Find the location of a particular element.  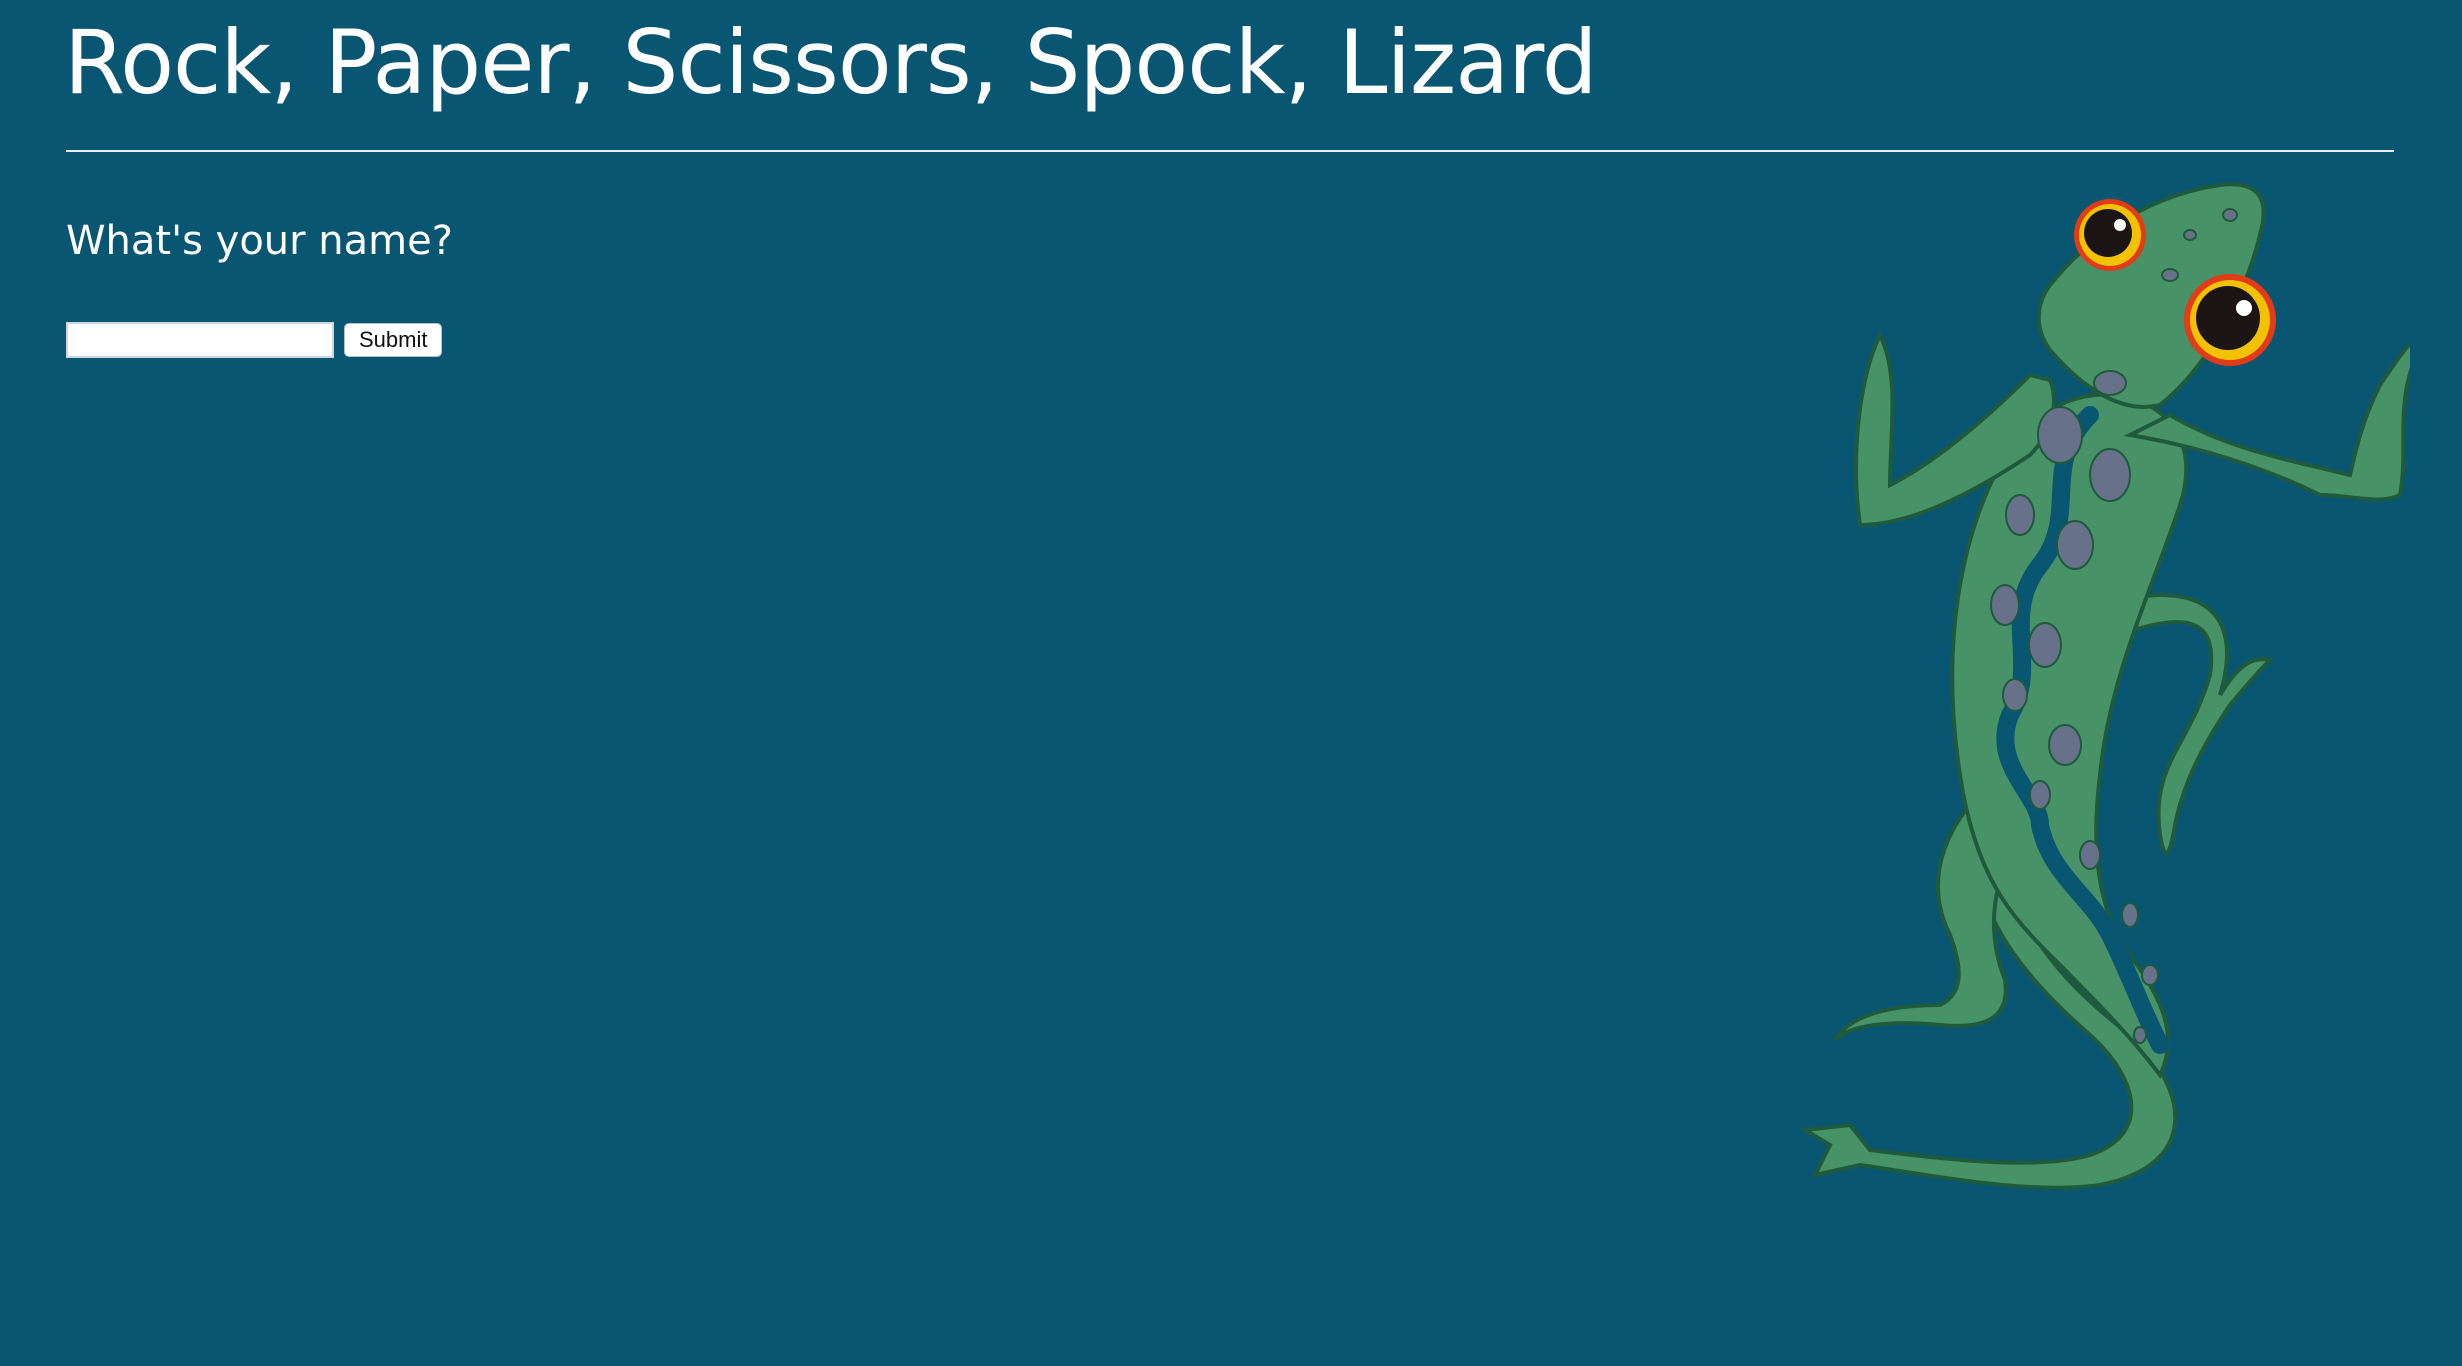

page-title: Rock, Paper, Scissors, Spock, Lizard is located at coordinates (831, 62).